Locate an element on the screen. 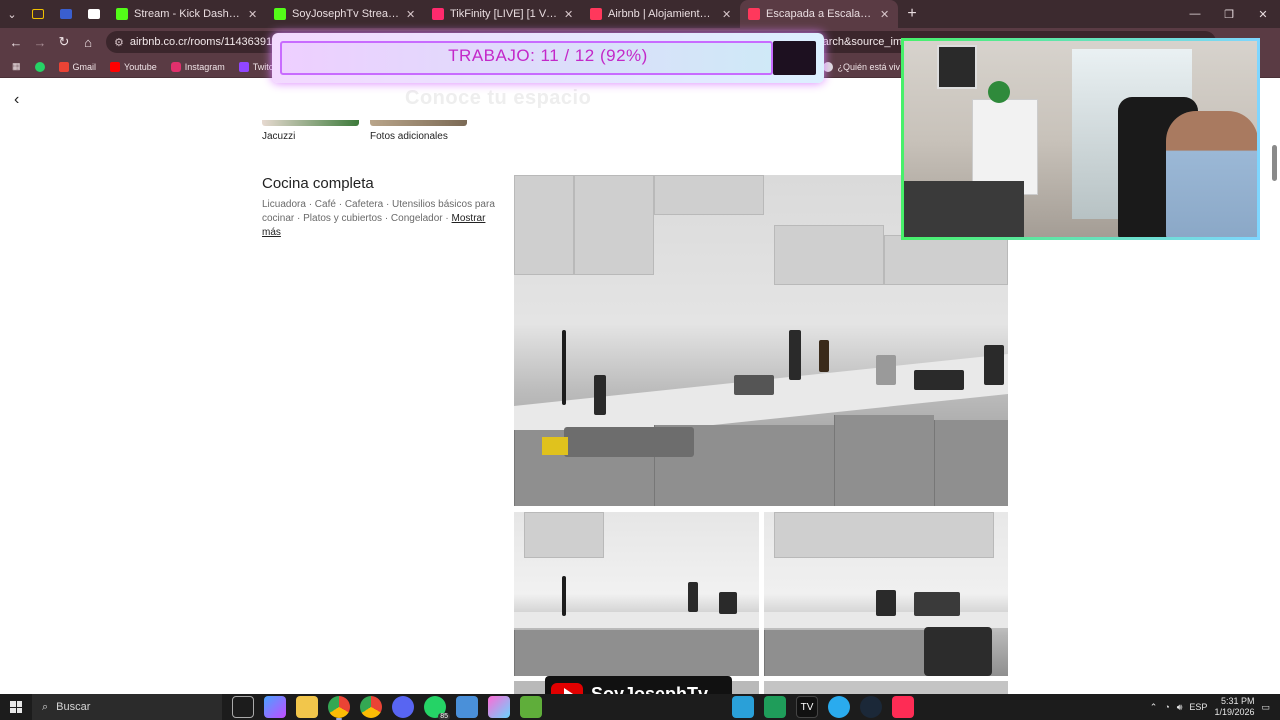  tab-tikfinity: TikFinity [LIVE] [1 Viewers] ✕ is located at coordinates (503, 14).